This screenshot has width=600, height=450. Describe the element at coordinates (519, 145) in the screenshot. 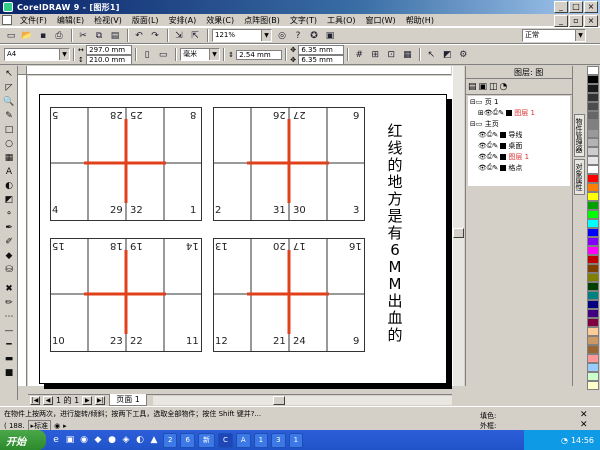

I see `tree-item-desktop: 👁 ⎙ ✎ 桌面` at that location.